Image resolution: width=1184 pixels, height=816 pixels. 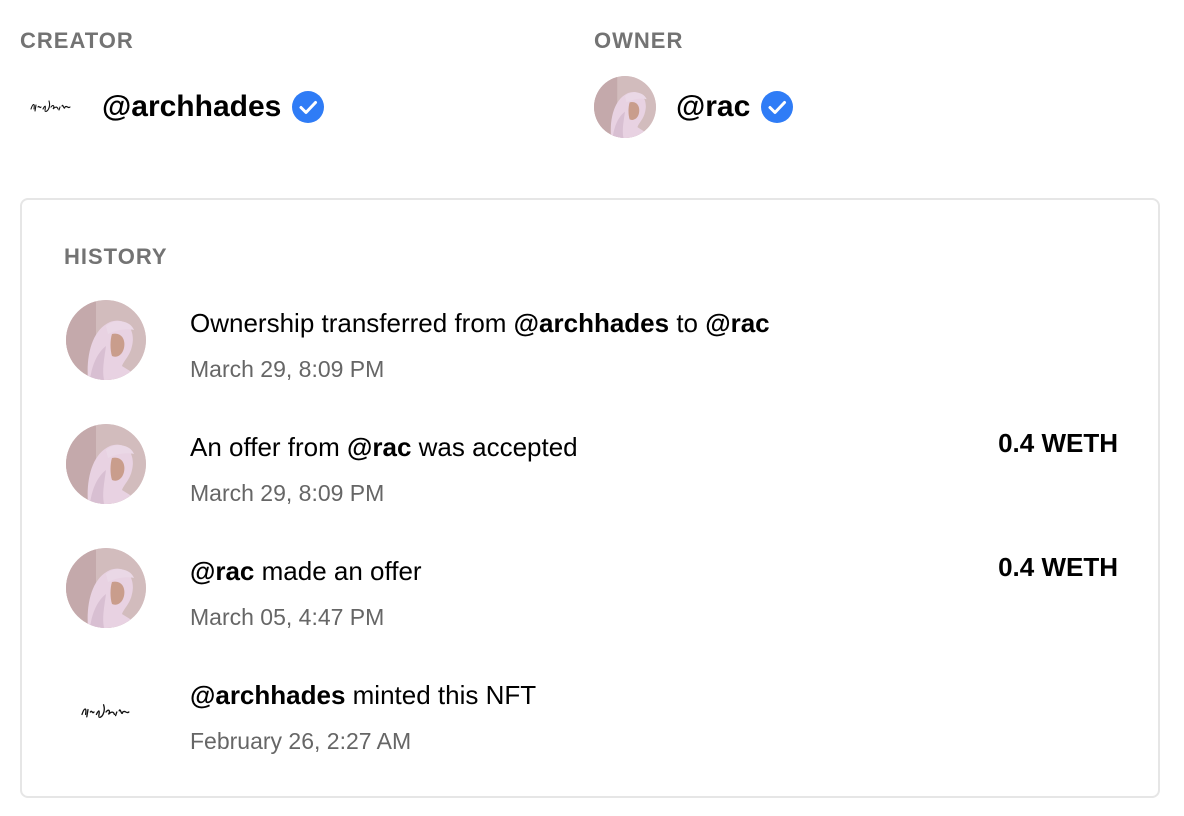 I want to click on event-text: Ownership transferred from, so click(x=352, y=323).